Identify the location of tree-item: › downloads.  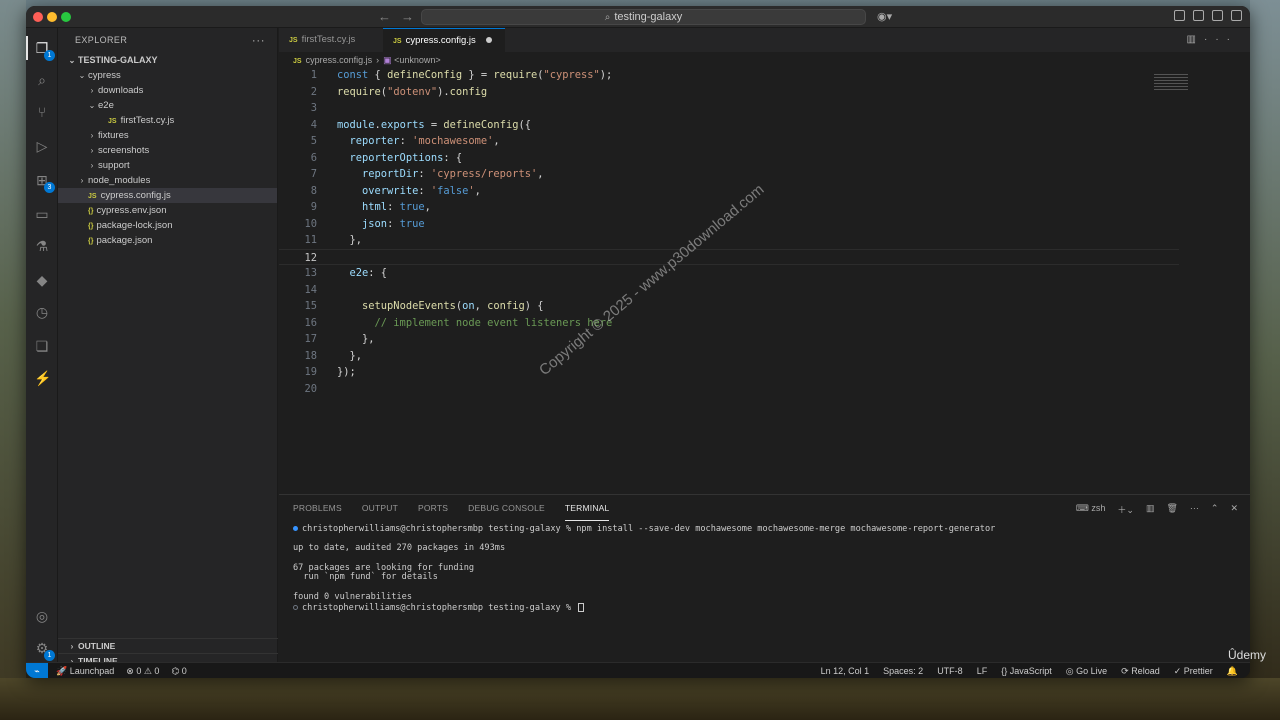
(167, 90).